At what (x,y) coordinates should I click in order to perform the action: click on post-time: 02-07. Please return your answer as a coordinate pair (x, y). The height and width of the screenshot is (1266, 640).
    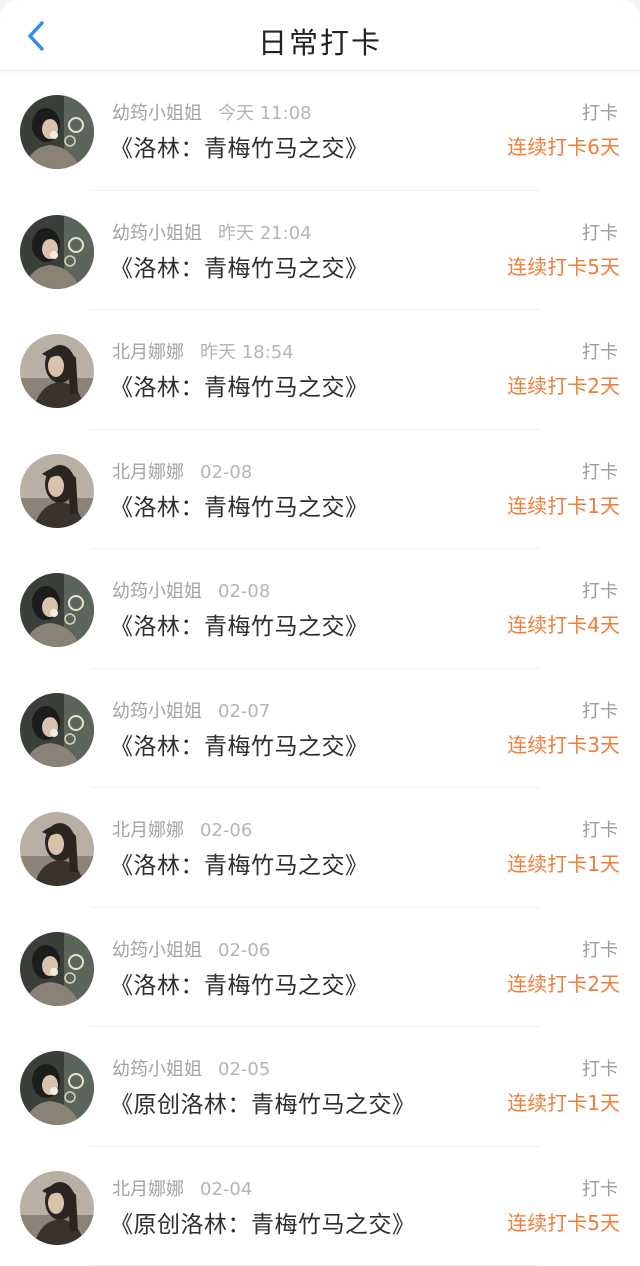
    Looking at the image, I should click on (244, 711).